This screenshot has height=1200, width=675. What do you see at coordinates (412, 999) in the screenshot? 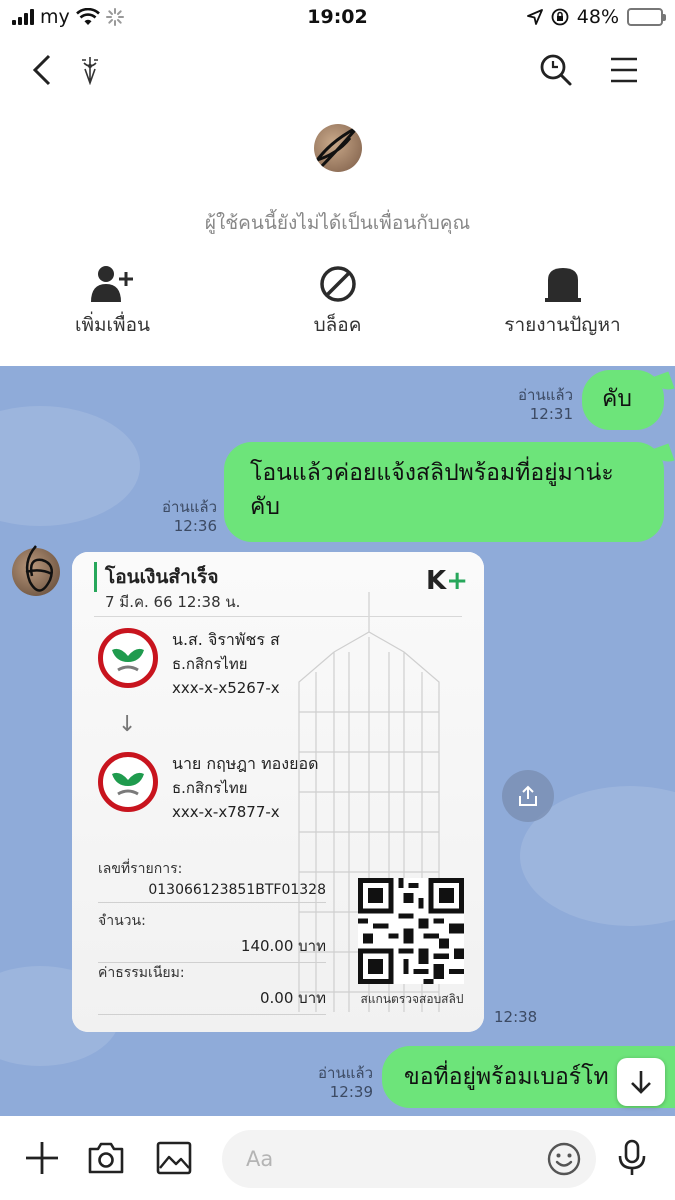
I see `qr-caption: สแกนตรวจสอบสลิป` at bounding box center [412, 999].